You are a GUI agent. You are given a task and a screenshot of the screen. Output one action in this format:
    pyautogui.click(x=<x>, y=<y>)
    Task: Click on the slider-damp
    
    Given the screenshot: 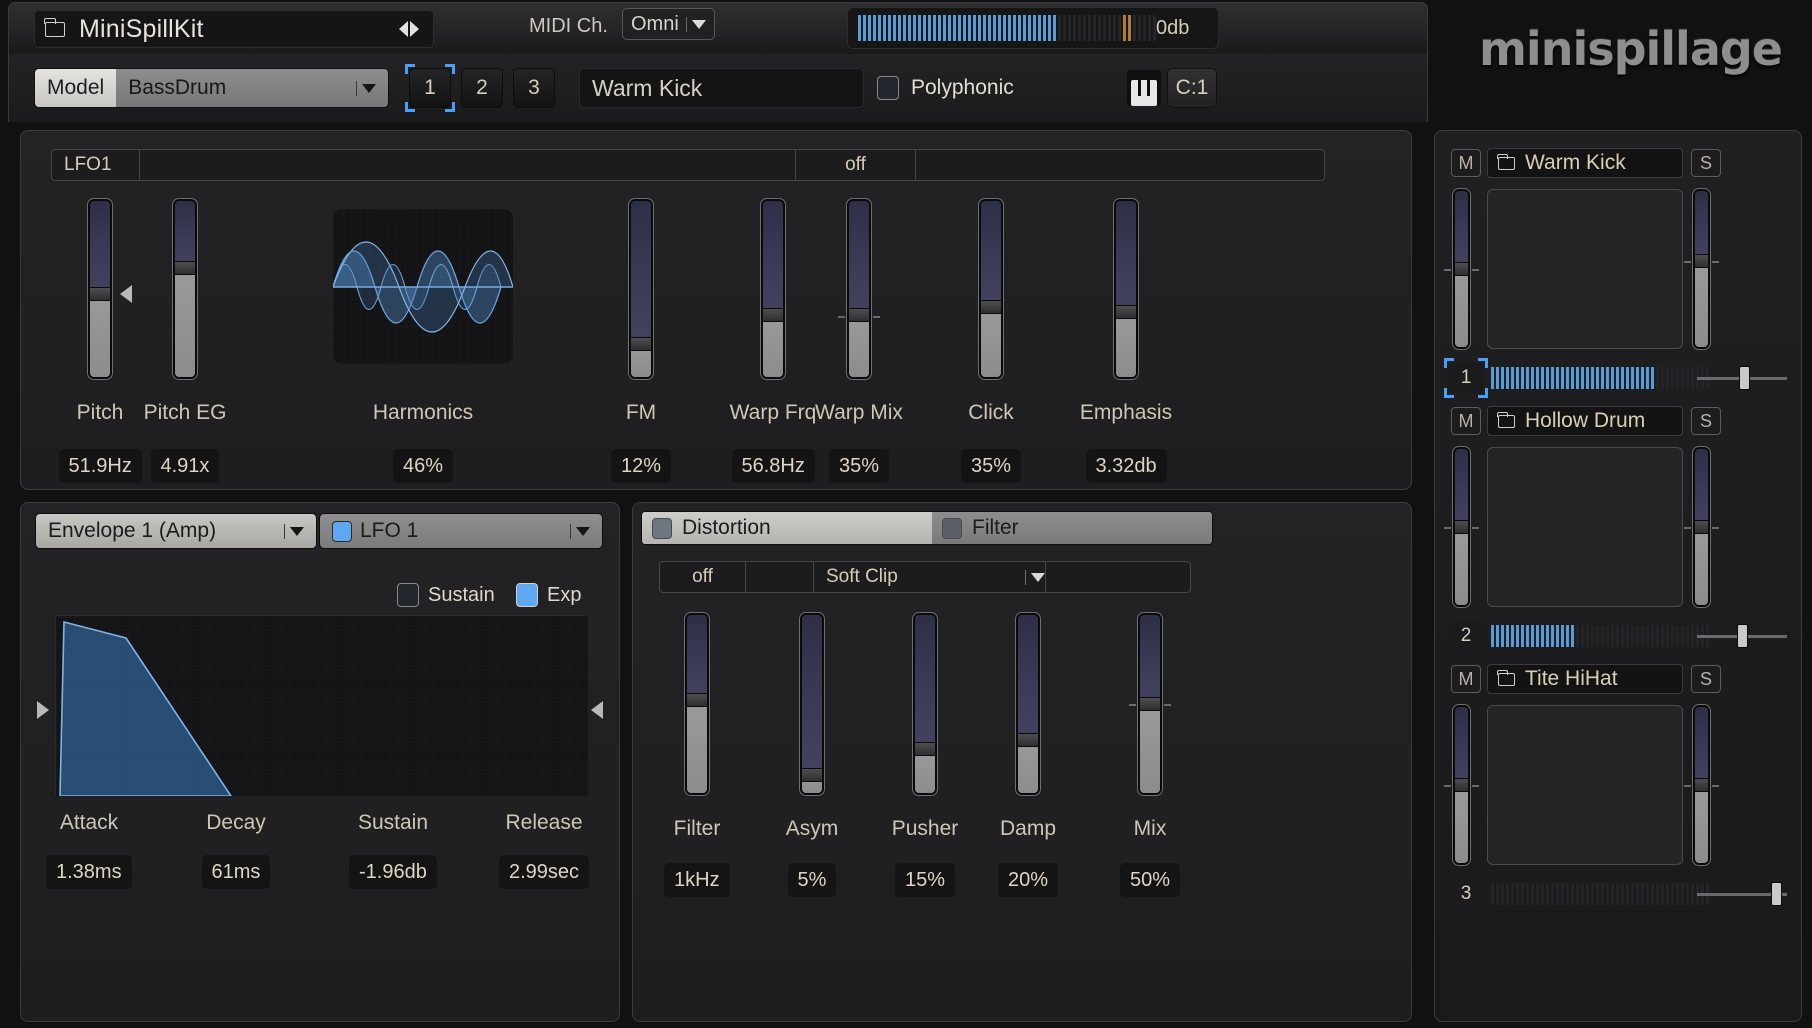 What is the action you would take?
    pyautogui.click(x=1028, y=704)
    